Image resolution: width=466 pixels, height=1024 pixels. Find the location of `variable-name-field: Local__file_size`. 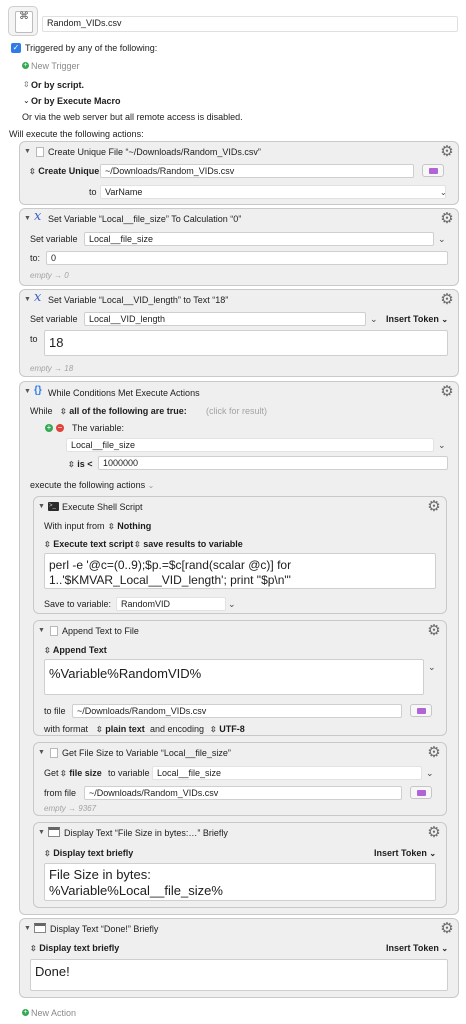

variable-name-field: Local__file_size is located at coordinates (259, 239).